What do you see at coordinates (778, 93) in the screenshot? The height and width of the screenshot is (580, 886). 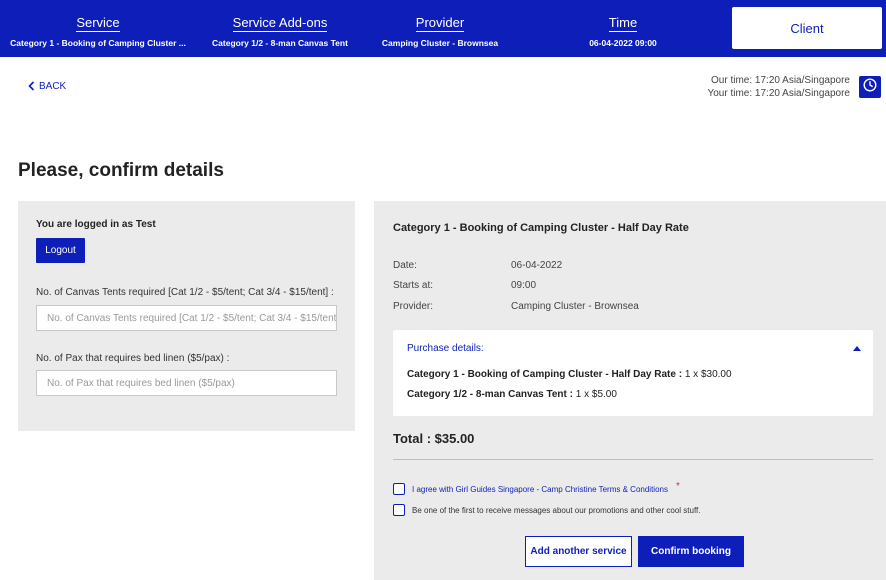 I see `your-time: Your time: 17:20 Asia/Singapore` at bounding box center [778, 93].